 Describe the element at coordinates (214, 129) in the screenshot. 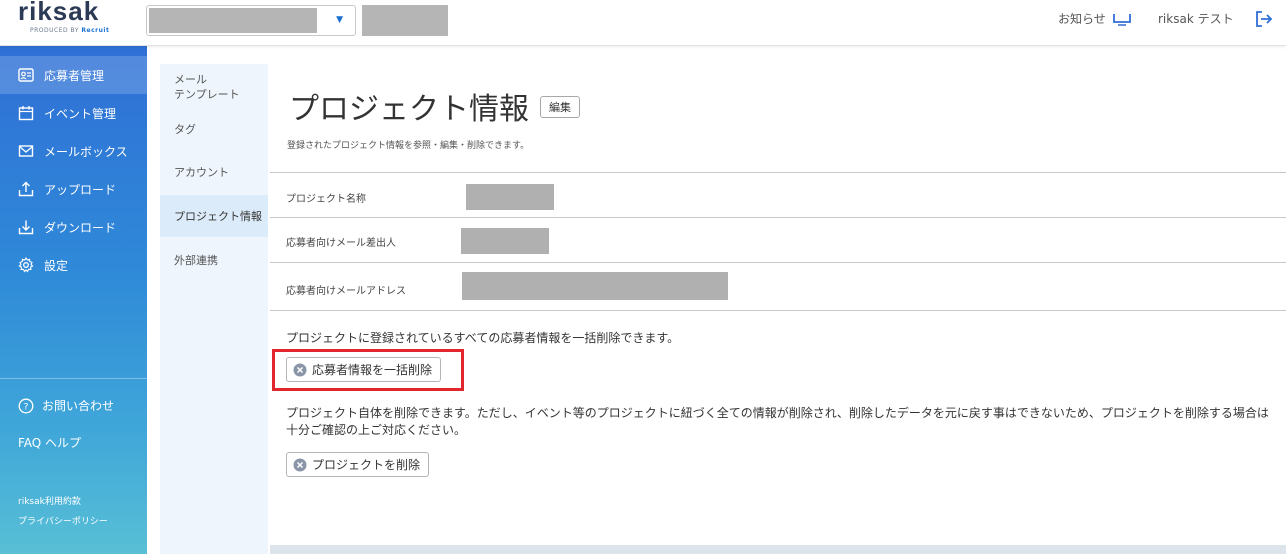

I see `subnav-item-tags: タグ` at that location.